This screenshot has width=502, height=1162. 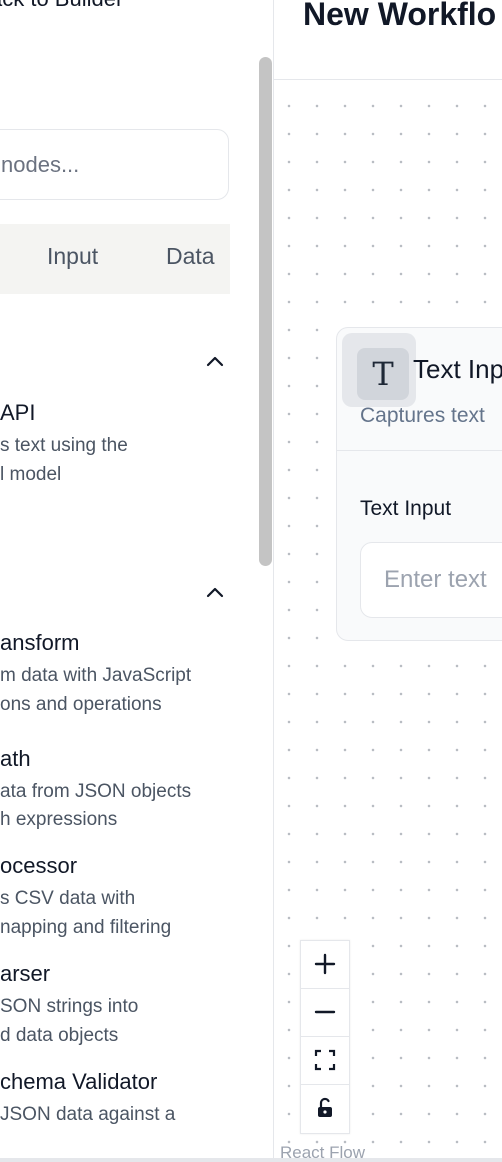 I want to click on text-type-icon: T, so click(x=383, y=374).